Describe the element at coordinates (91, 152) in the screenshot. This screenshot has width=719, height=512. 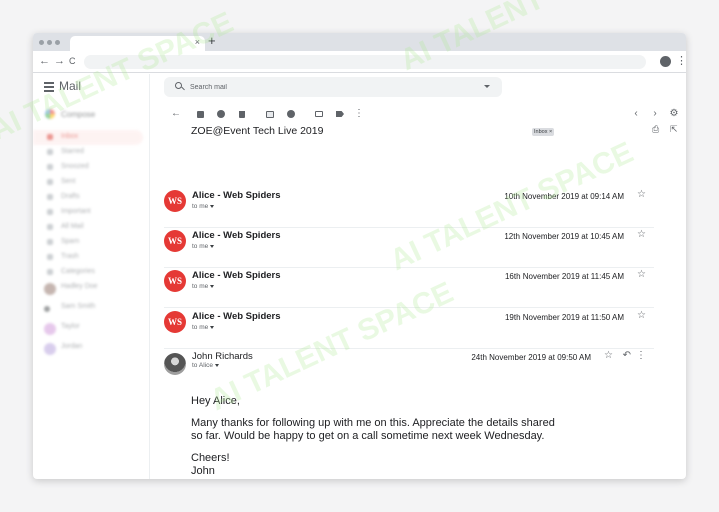
I see `sidebar-item-starred: Starred` at that location.